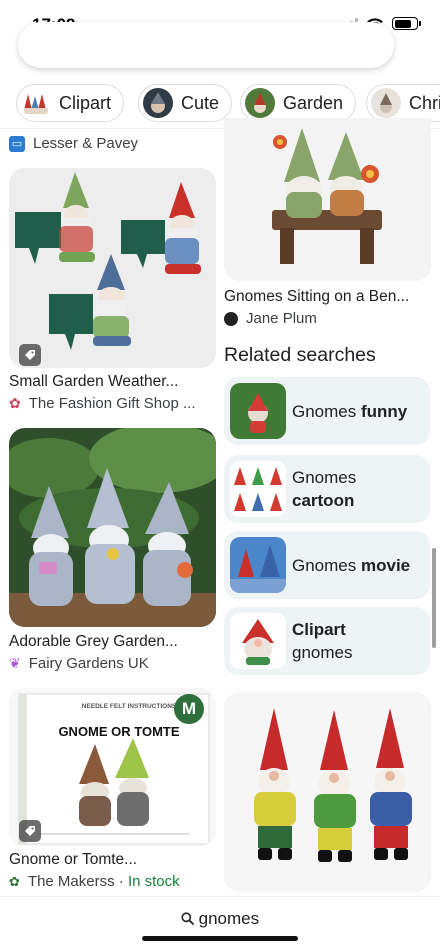 This screenshot has width=440, height=951. Describe the element at coordinates (258, 411) in the screenshot. I see `gnomes-funny-thumb-icon` at that location.